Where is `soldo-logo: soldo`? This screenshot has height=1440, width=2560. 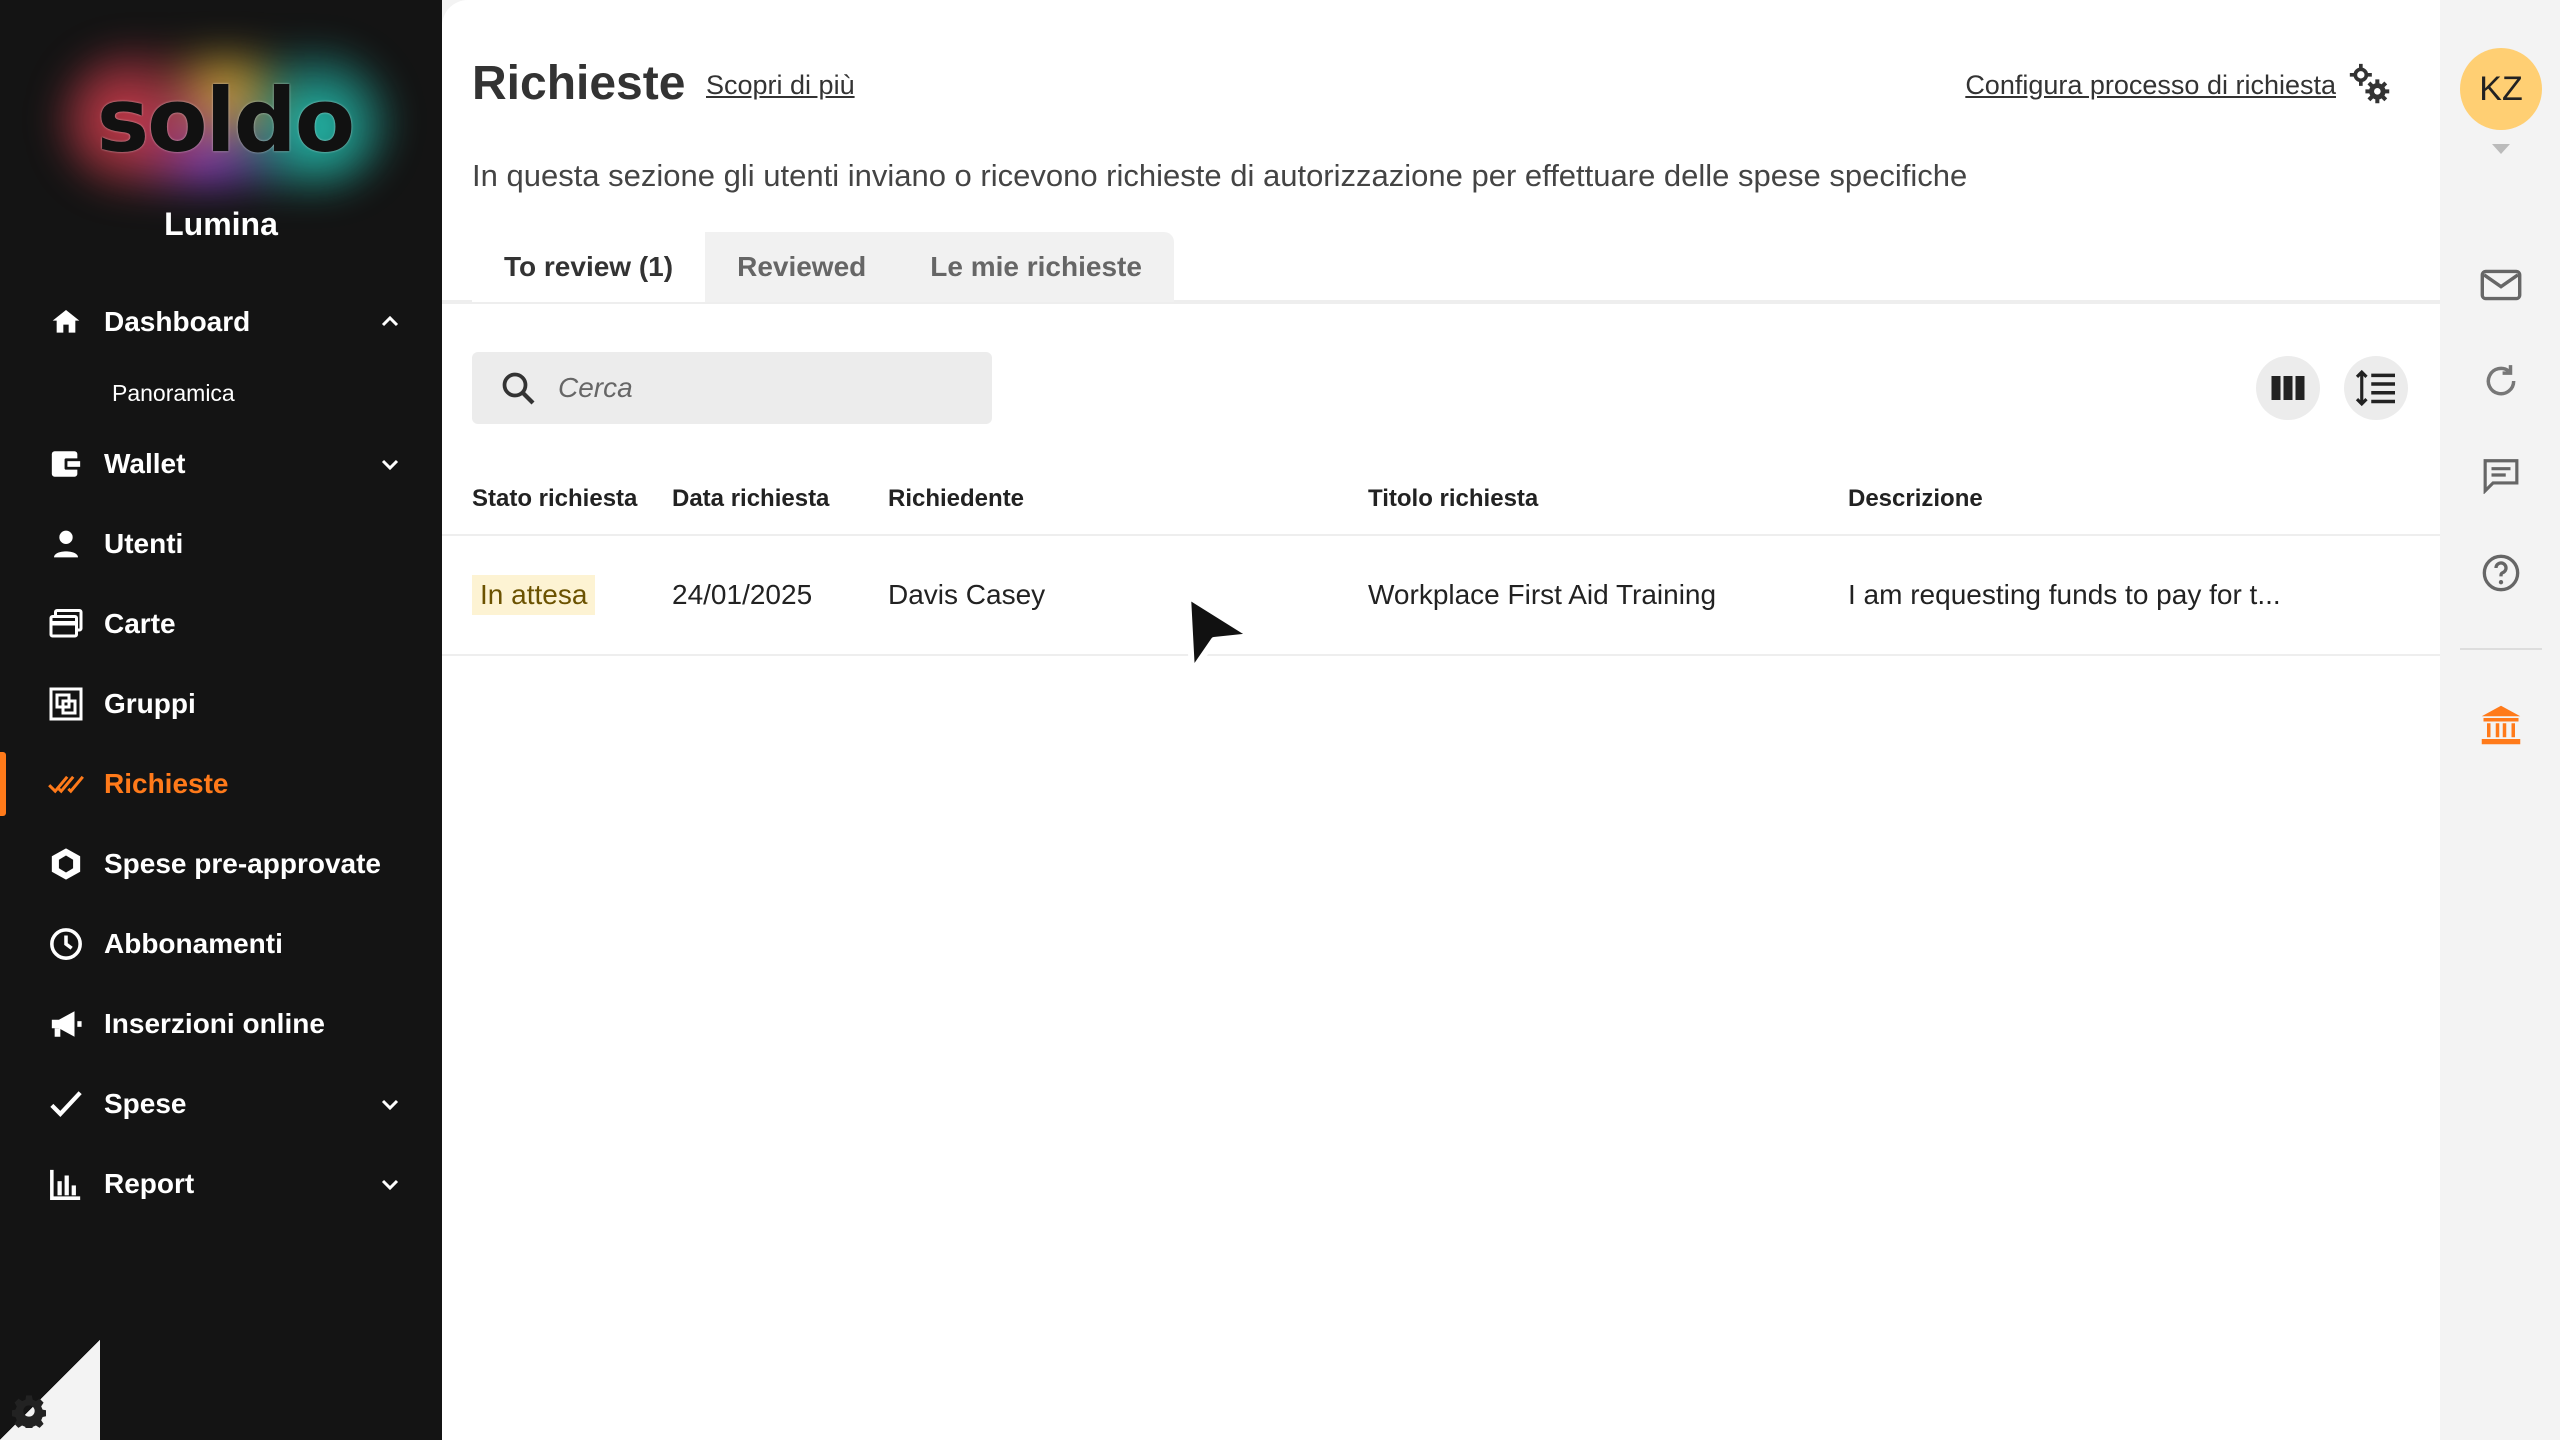 soldo-logo: soldo is located at coordinates (225, 120).